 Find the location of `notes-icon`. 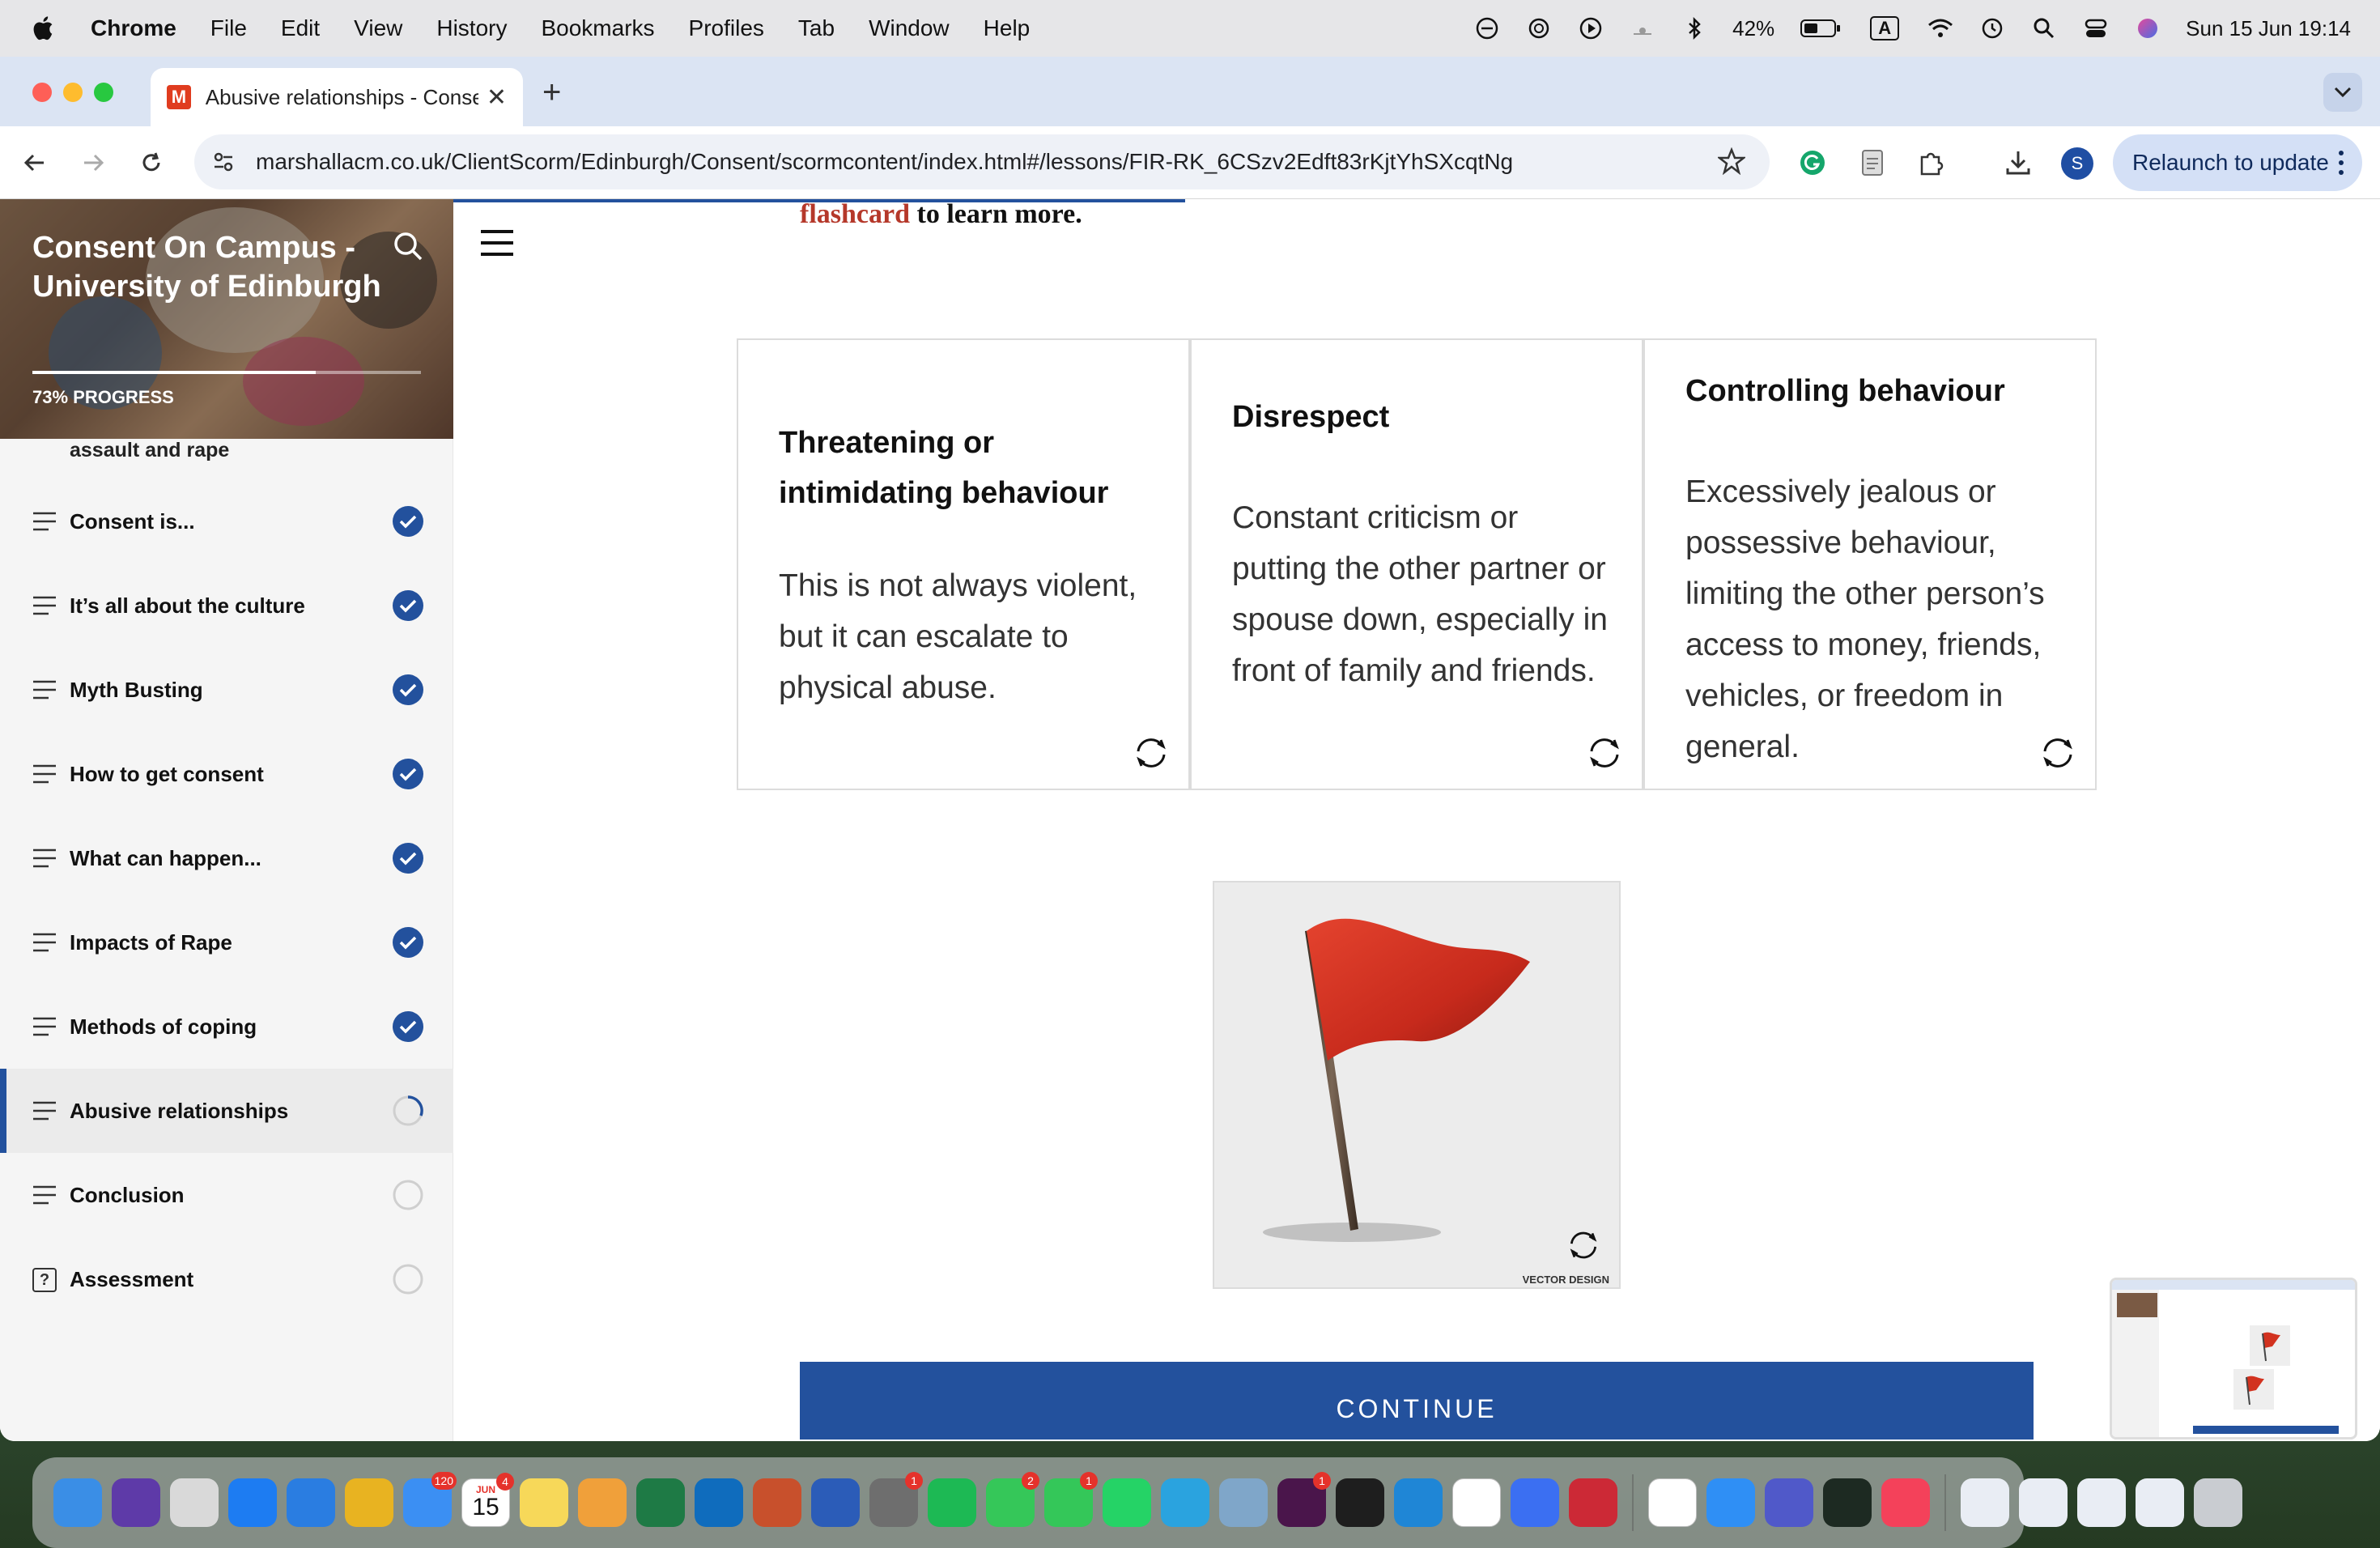

notes-icon is located at coordinates (544, 1502).